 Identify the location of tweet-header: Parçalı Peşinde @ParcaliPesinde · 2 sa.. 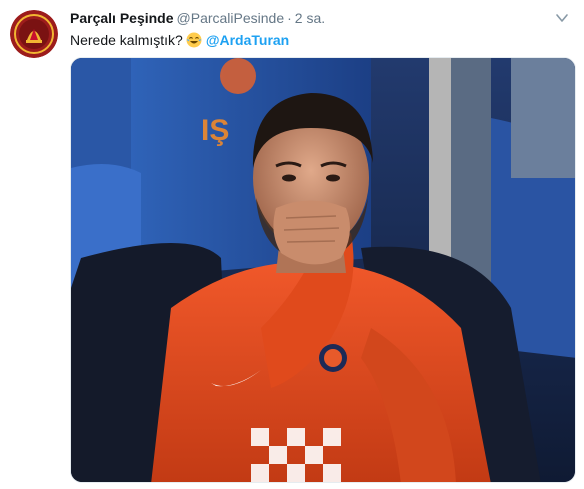
(197, 18).